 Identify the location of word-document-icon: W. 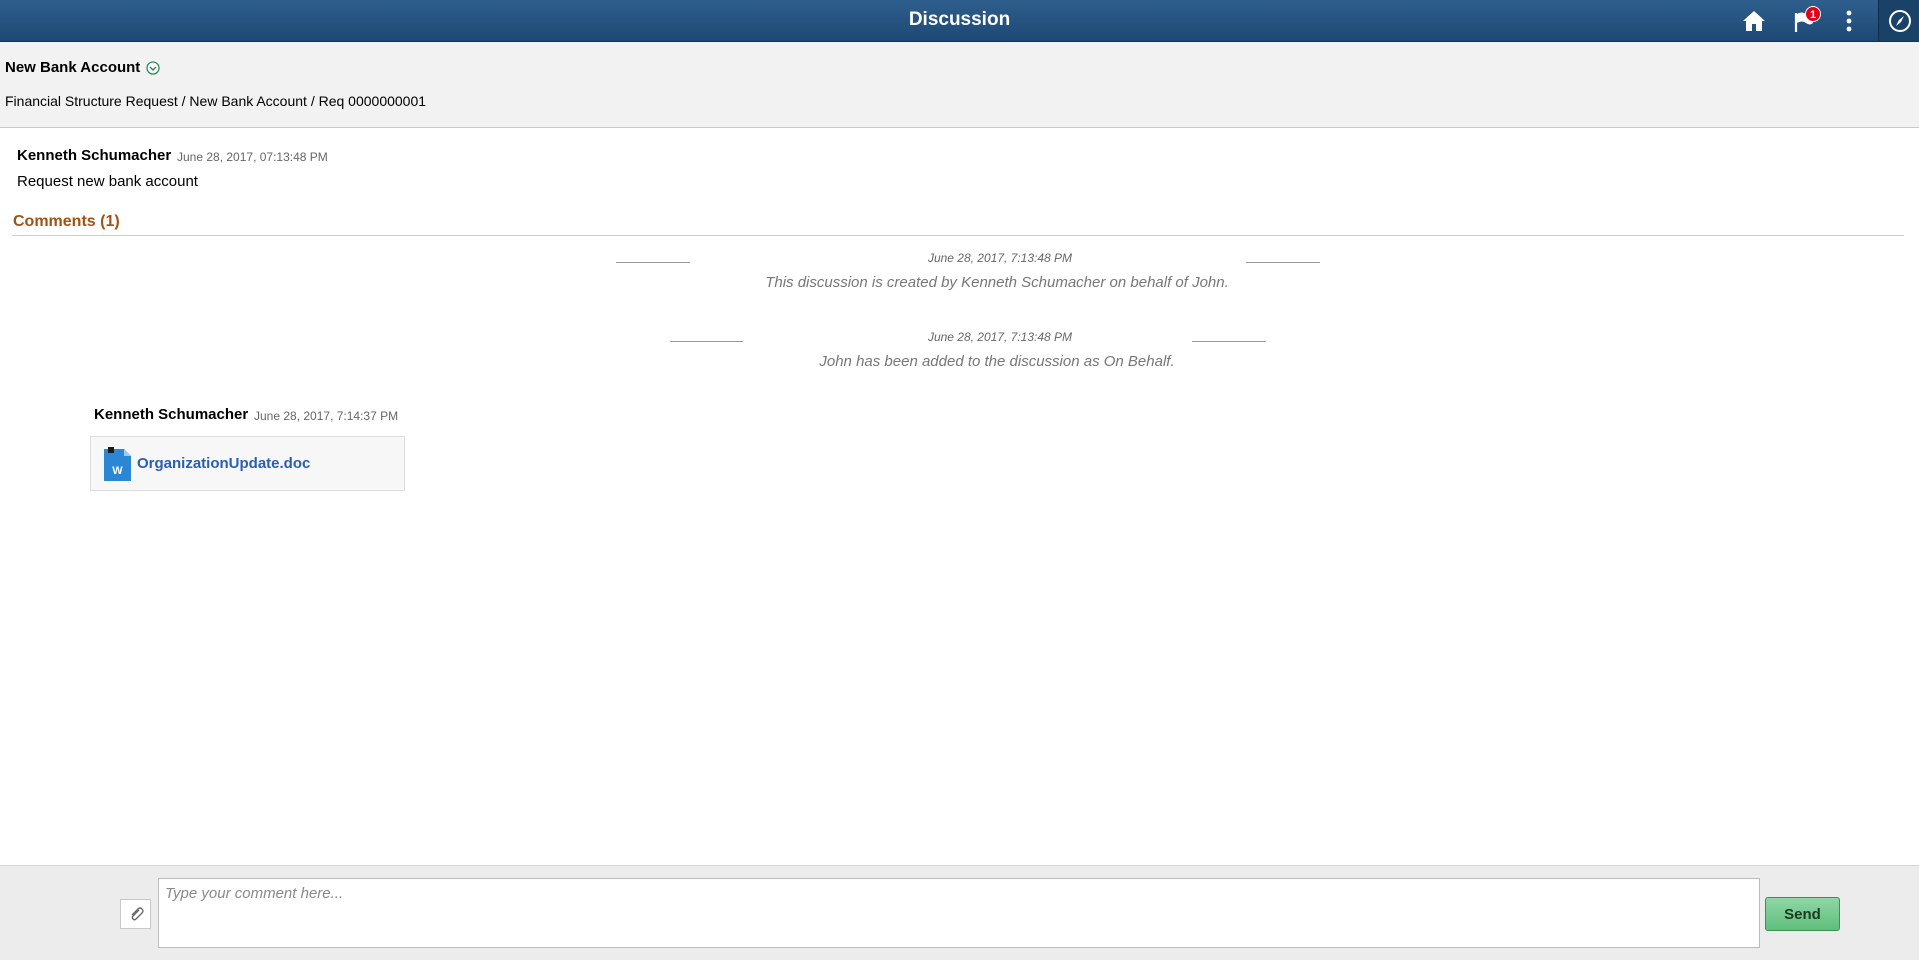
(117, 463).